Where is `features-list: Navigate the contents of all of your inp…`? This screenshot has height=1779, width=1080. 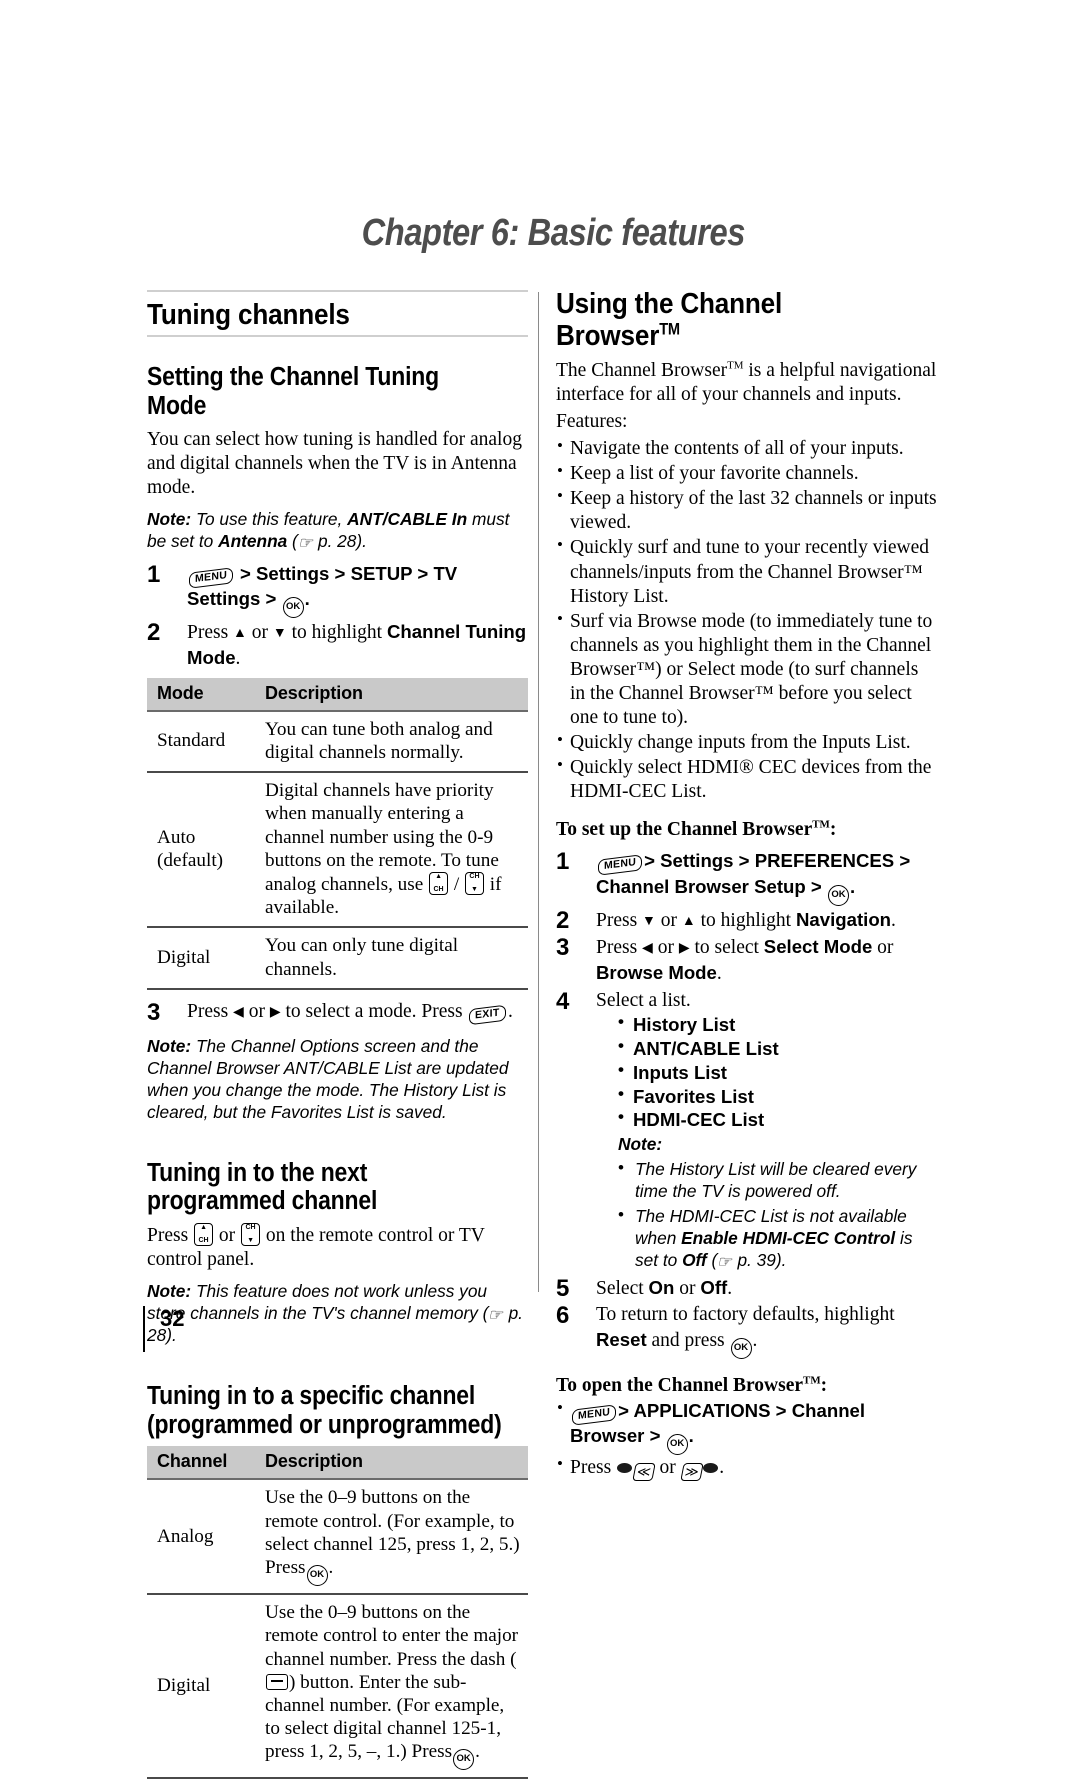 features-list: Navigate the contents of all of your inp… is located at coordinates (747, 620).